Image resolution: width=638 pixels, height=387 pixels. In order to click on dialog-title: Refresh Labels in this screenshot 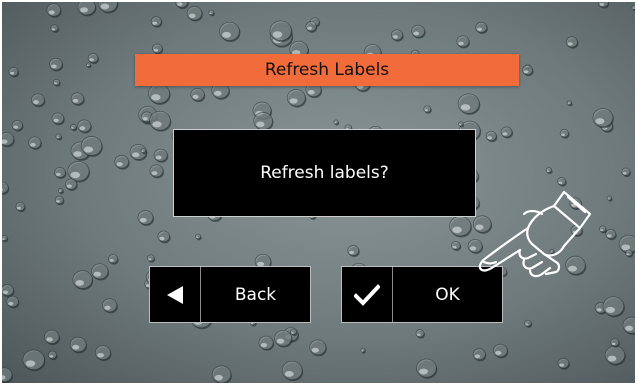, I will do `click(327, 70)`.